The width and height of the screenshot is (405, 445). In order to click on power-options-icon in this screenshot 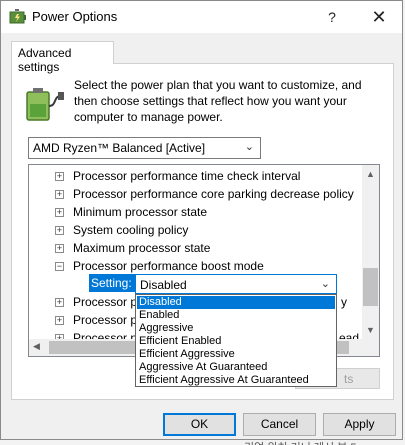, I will do `click(17, 16)`.